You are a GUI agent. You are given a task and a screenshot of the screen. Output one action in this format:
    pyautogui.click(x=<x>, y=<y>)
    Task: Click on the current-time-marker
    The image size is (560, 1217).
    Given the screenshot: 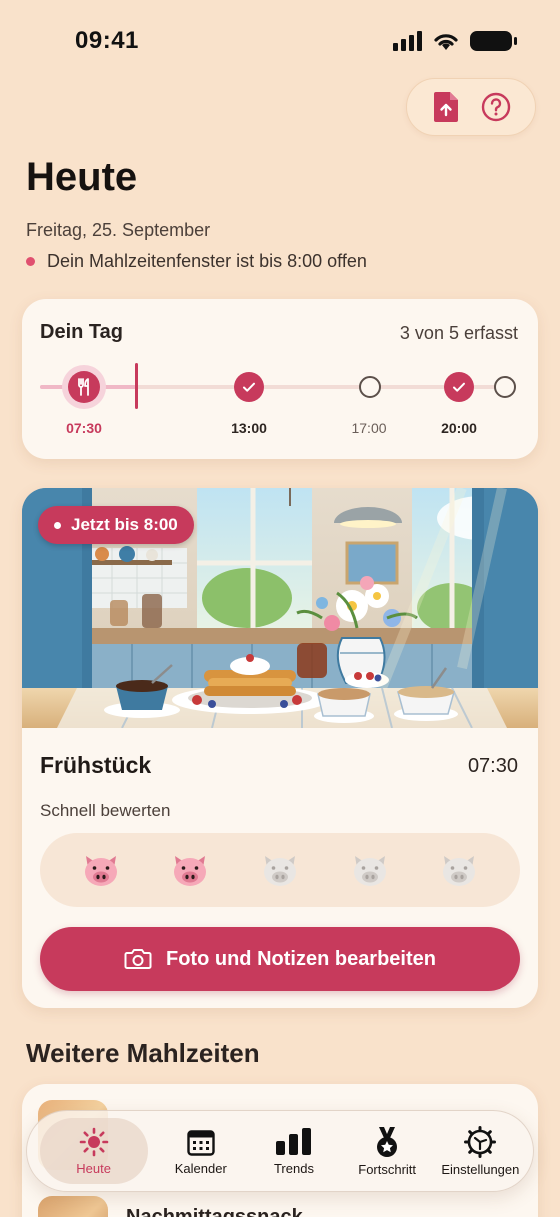 What is the action you would take?
    pyautogui.click(x=136, y=386)
    